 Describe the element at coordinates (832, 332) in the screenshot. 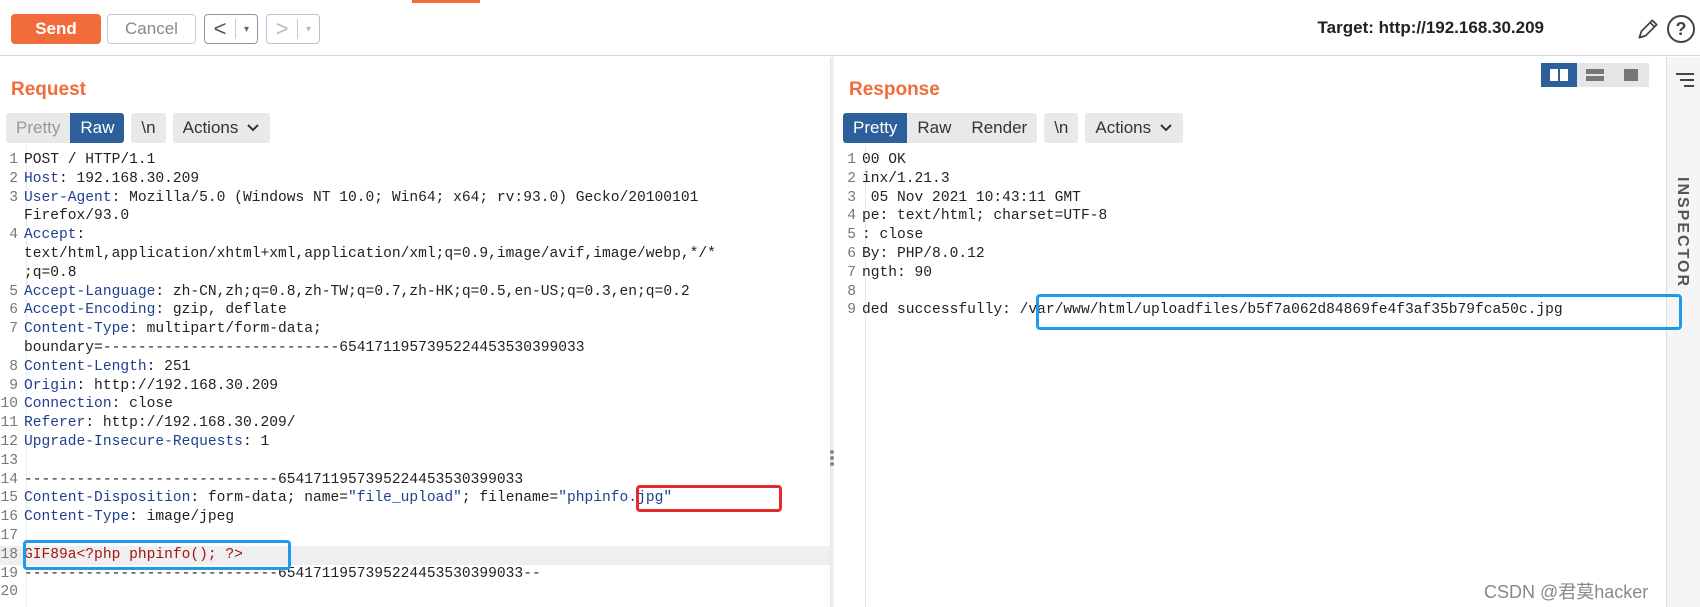

I see `panel-splitter` at that location.